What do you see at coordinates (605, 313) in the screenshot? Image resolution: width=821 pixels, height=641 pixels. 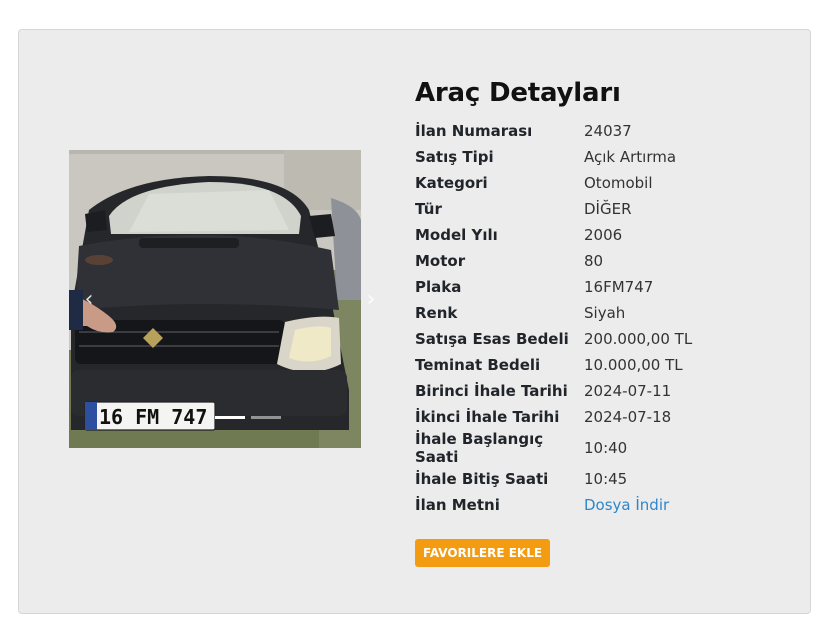 I see `detail-value: Siyah` at bounding box center [605, 313].